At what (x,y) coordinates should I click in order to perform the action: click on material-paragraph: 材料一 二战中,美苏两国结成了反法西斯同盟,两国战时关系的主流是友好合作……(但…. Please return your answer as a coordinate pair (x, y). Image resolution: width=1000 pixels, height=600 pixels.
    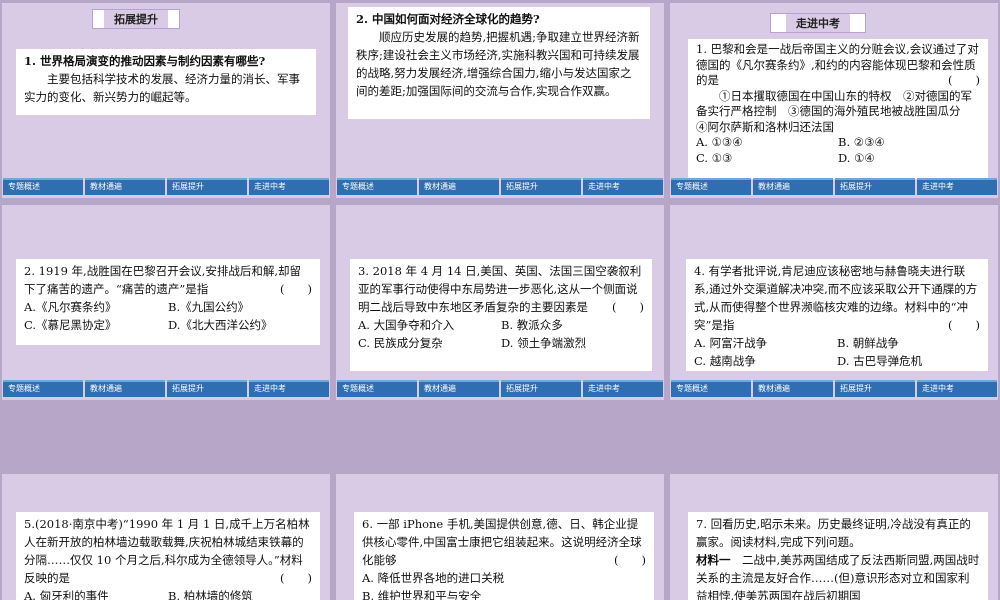
    Looking at the image, I should click on (838, 575).